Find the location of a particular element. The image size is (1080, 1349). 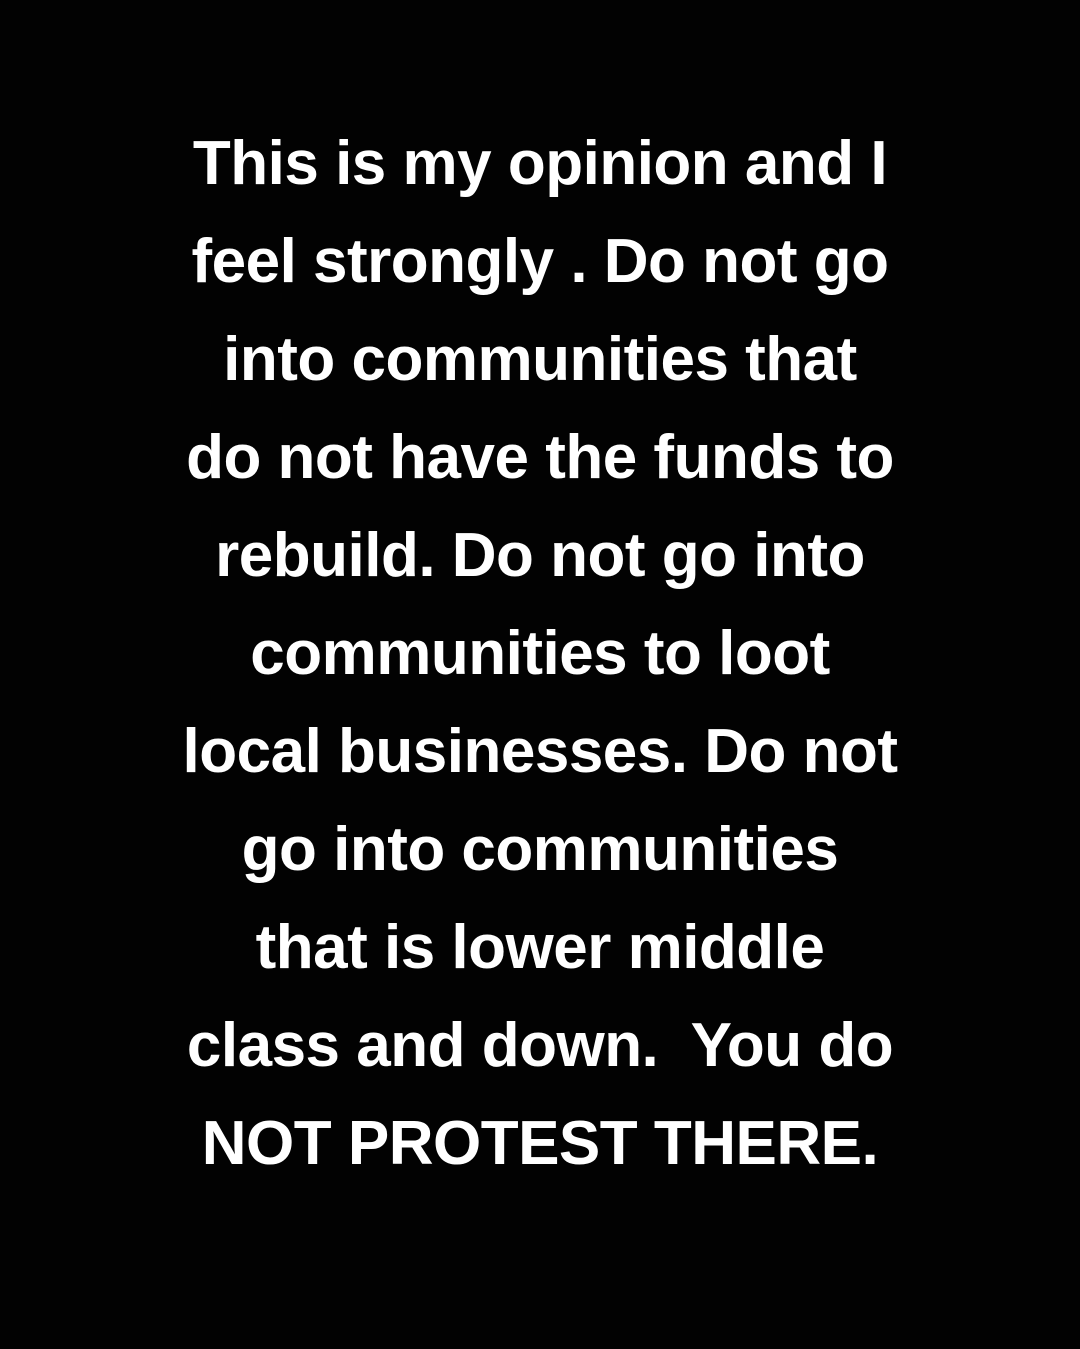

text-line-9: that is lower middle is located at coordinates (540, 947).